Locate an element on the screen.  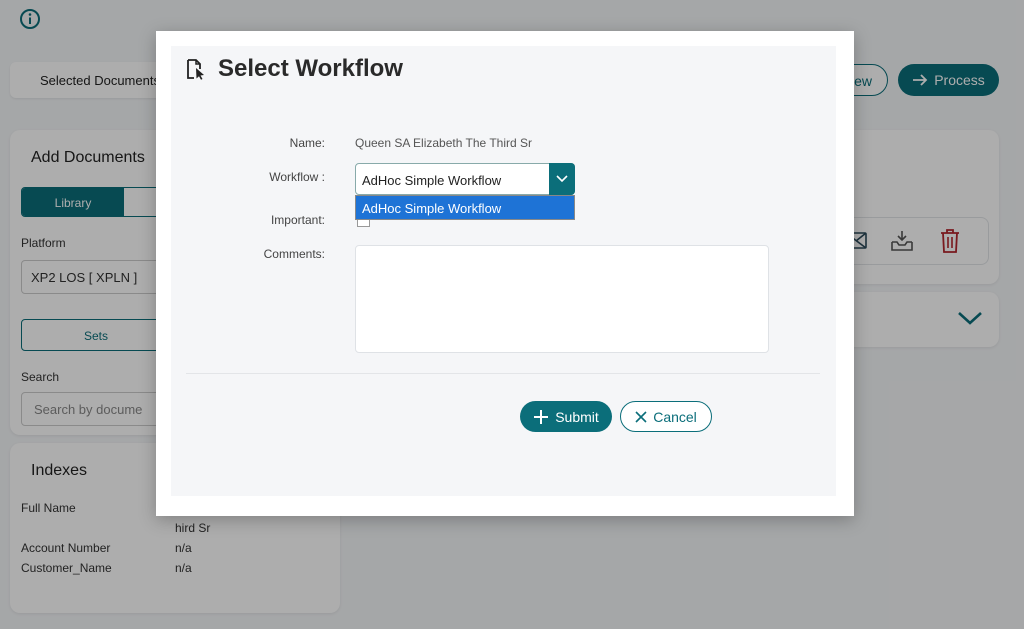
dialog-title: Select Workflow is located at coordinates (310, 68).